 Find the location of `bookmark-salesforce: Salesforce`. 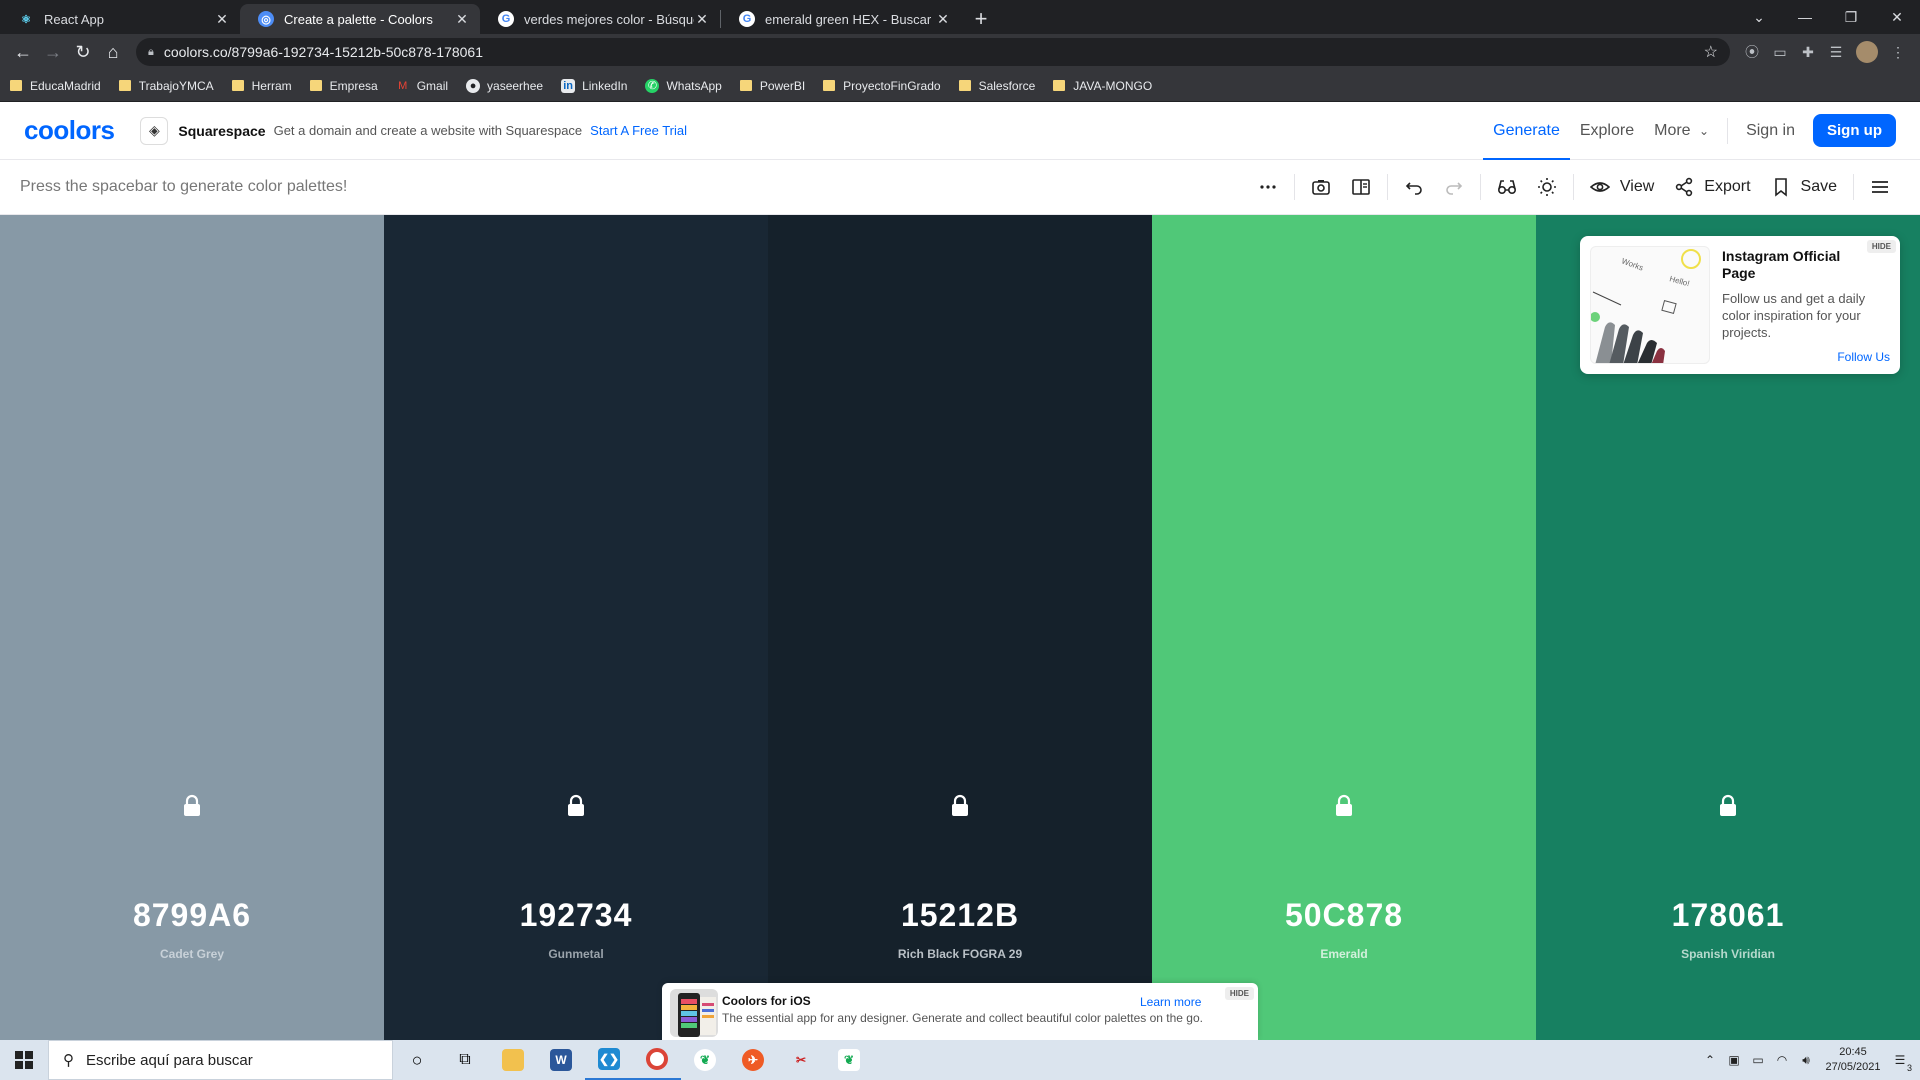

bookmark-salesforce: Salesforce is located at coordinates (996, 86).